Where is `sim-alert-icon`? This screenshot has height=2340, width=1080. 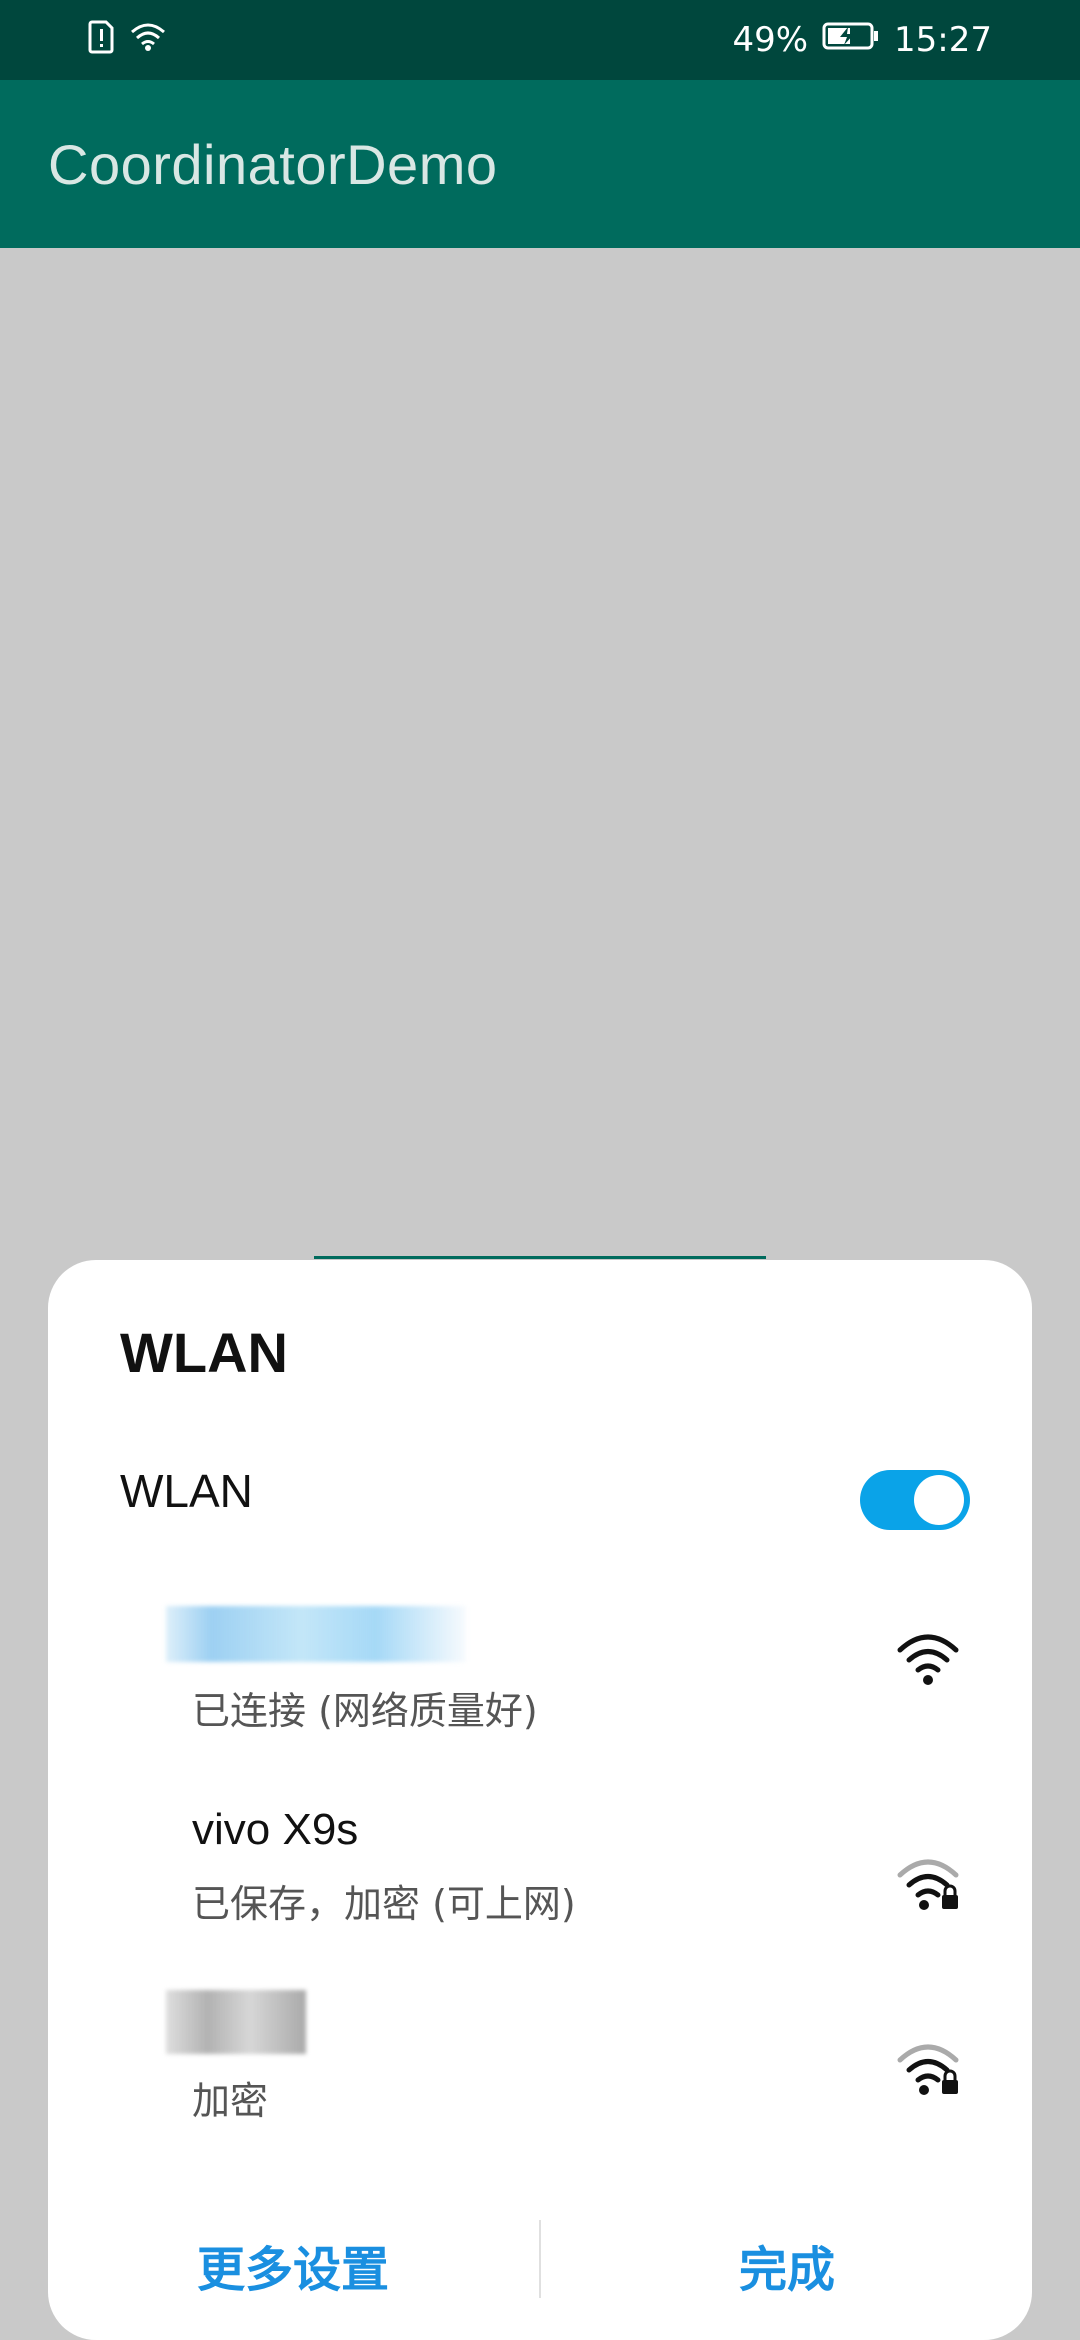
sim-alert-icon is located at coordinates (102, 39).